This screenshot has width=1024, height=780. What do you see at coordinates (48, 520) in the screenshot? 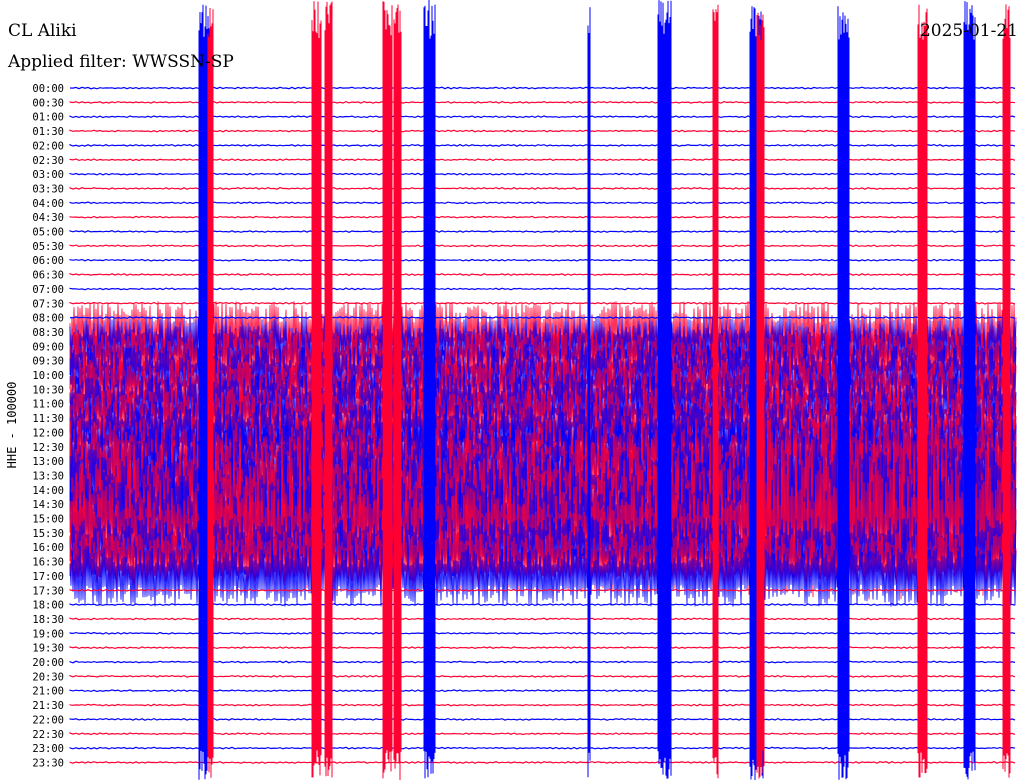
I see `row-label: 15:00` at bounding box center [48, 520].